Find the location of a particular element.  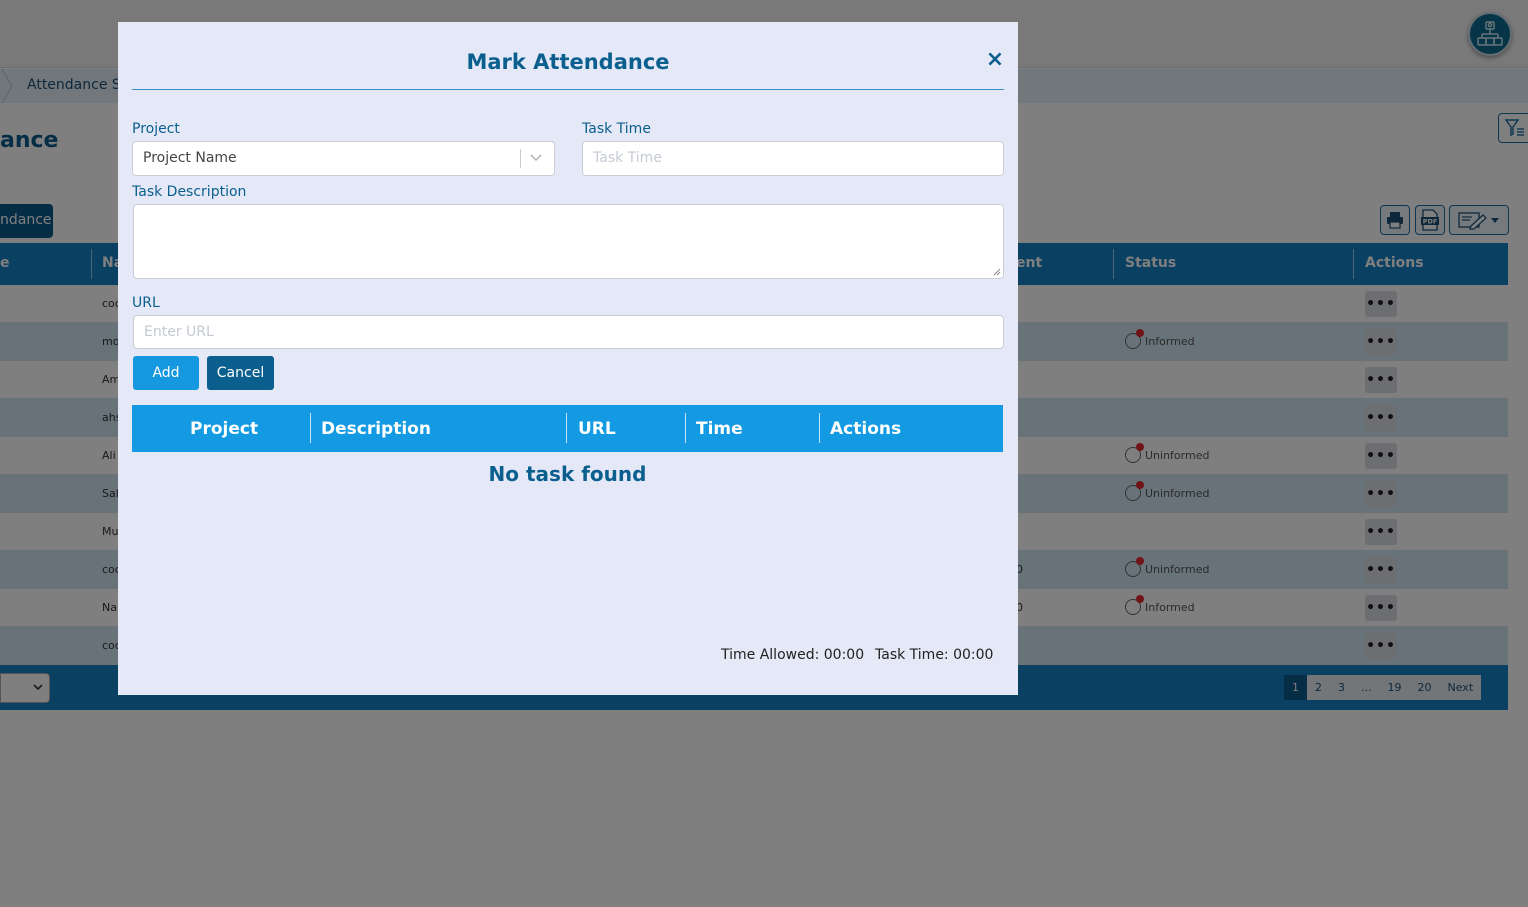

task-description-label: Task Description is located at coordinates (189, 192).